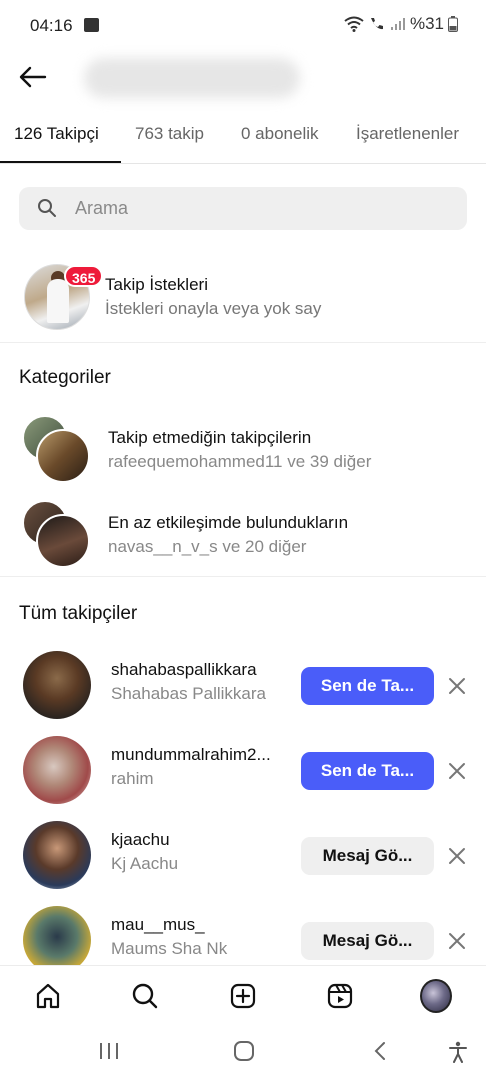 This screenshot has width=486, height=1080. I want to click on home-circle-icon, so click(244, 1051).